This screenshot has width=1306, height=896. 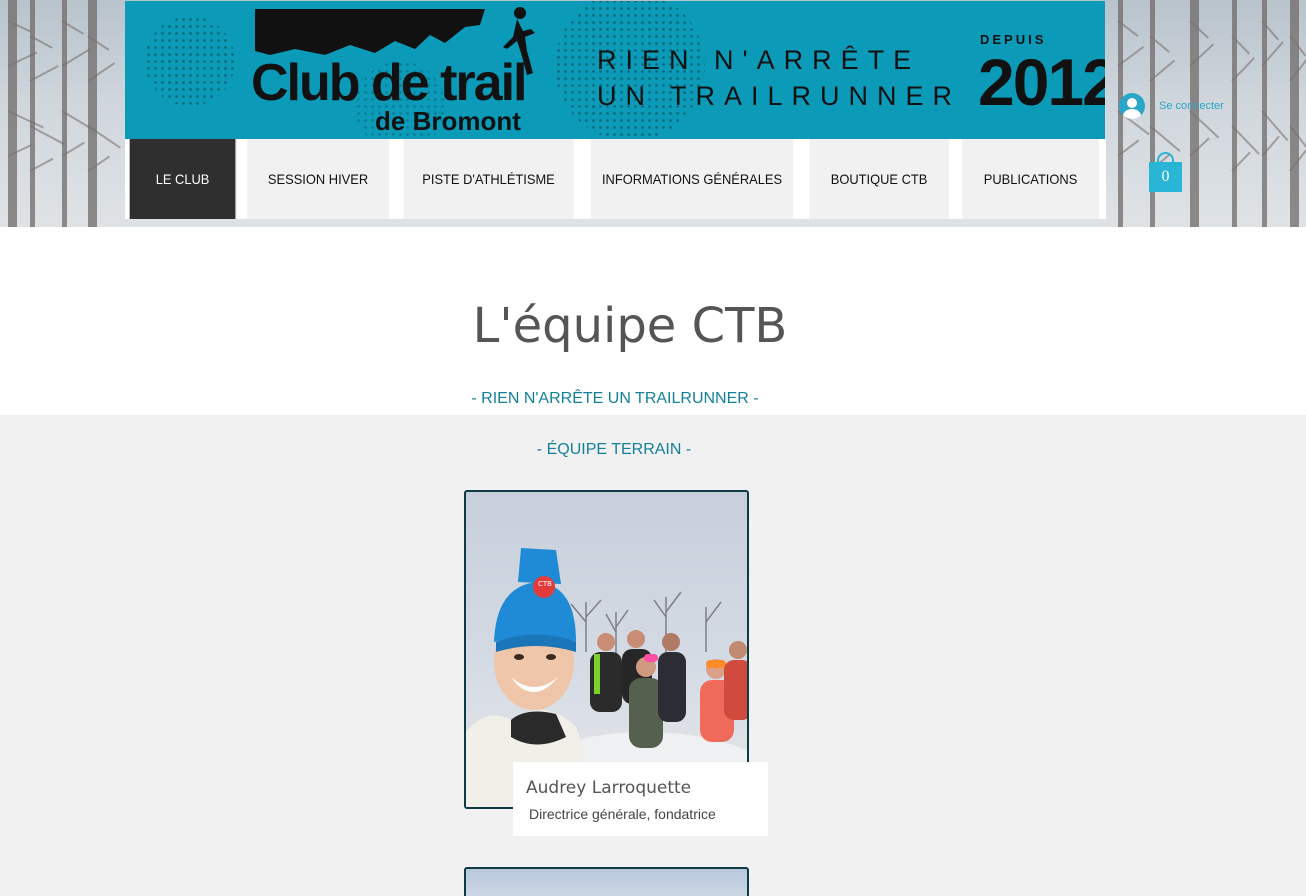 What do you see at coordinates (1132, 106) in the screenshot?
I see `user-avatar-icon` at bounding box center [1132, 106].